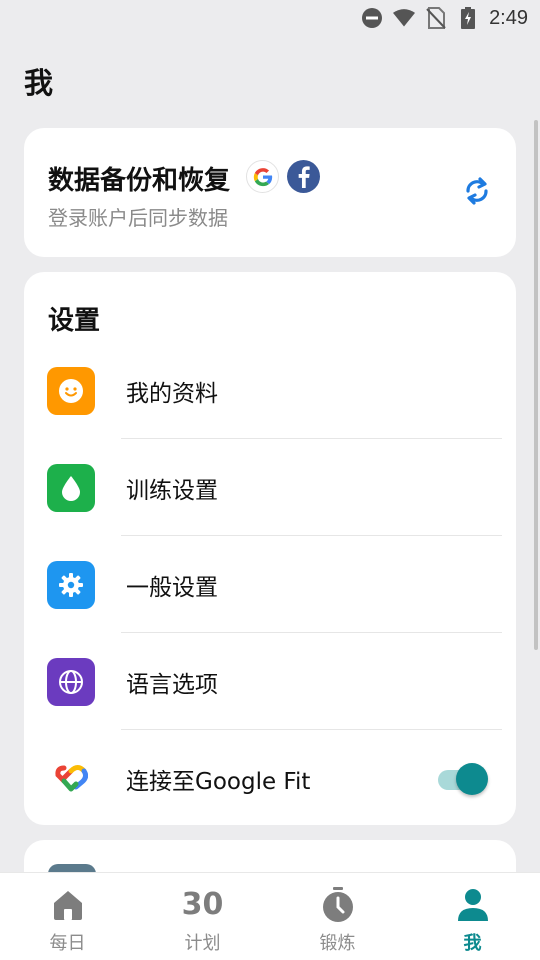 This screenshot has height=960, width=540. What do you see at coordinates (472, 778) in the screenshot?
I see `toggle-knob` at bounding box center [472, 778].